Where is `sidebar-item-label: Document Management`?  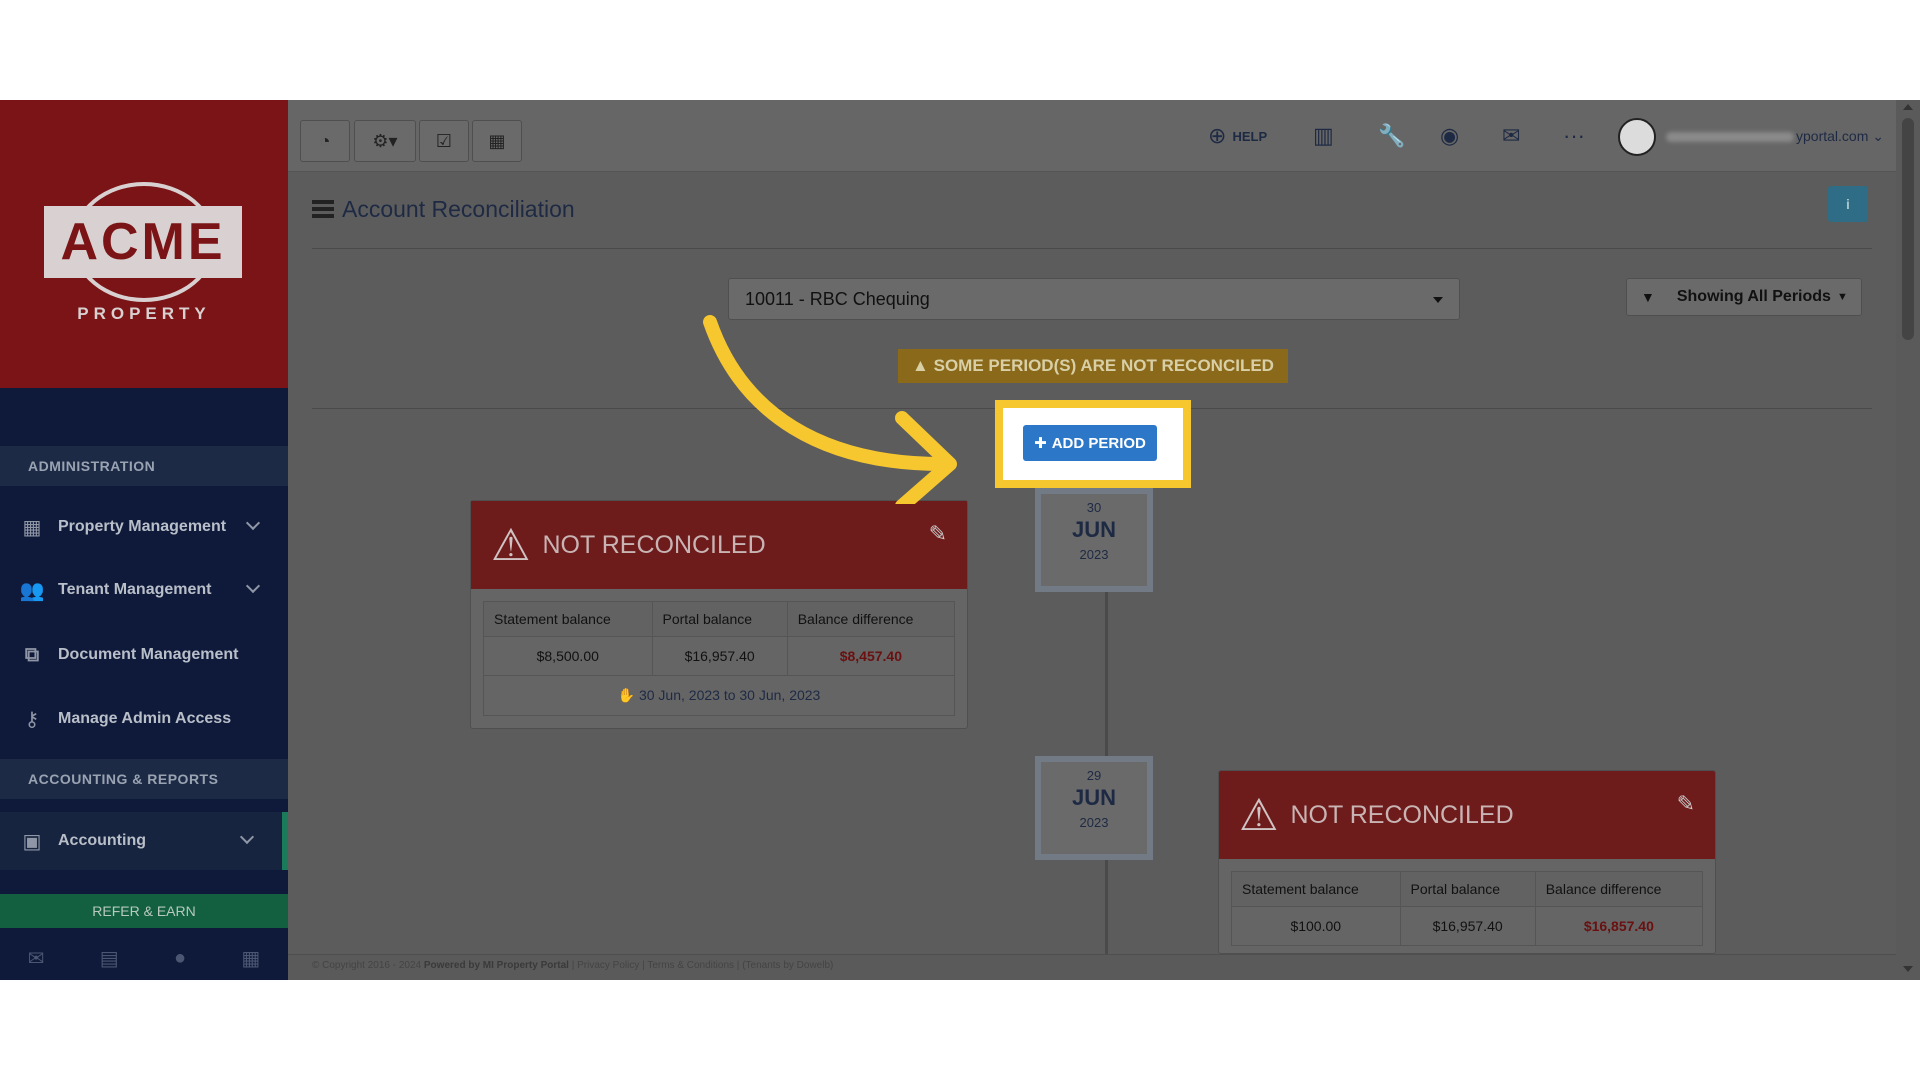 sidebar-item-label: Document Management is located at coordinates (148, 654).